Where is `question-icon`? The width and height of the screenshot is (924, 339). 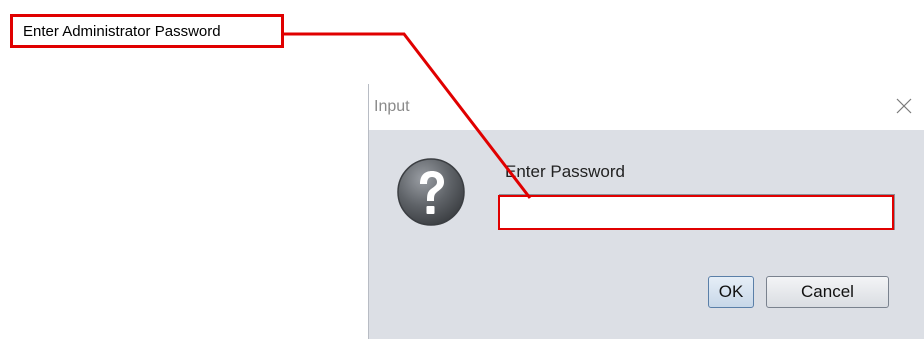 question-icon is located at coordinates (431, 192).